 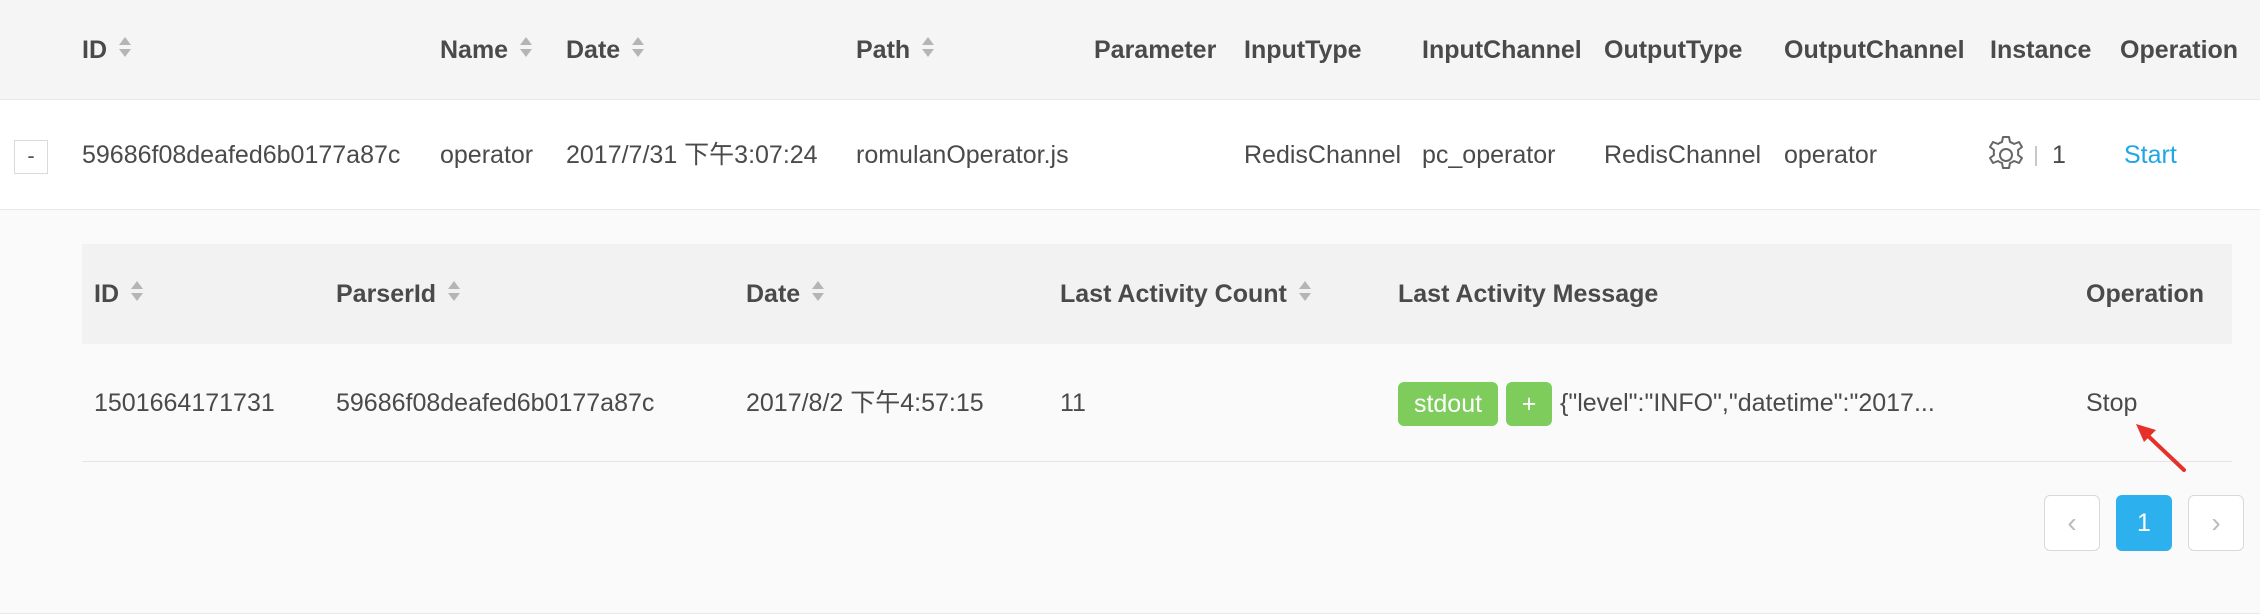 I want to click on column-header-name: Name, so click(x=486, y=50).